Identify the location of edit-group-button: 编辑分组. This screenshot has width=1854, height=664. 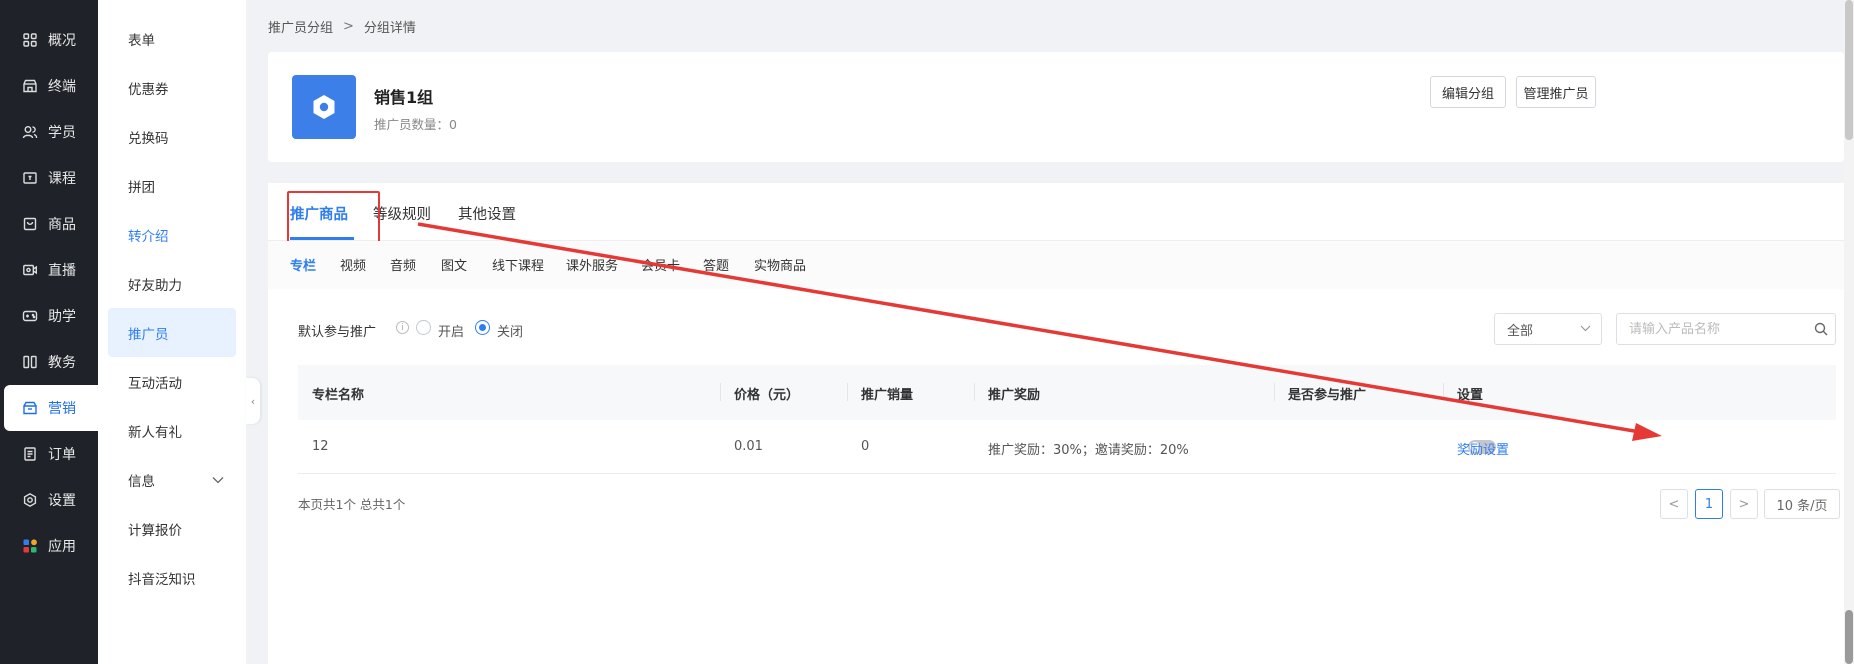
(1468, 92).